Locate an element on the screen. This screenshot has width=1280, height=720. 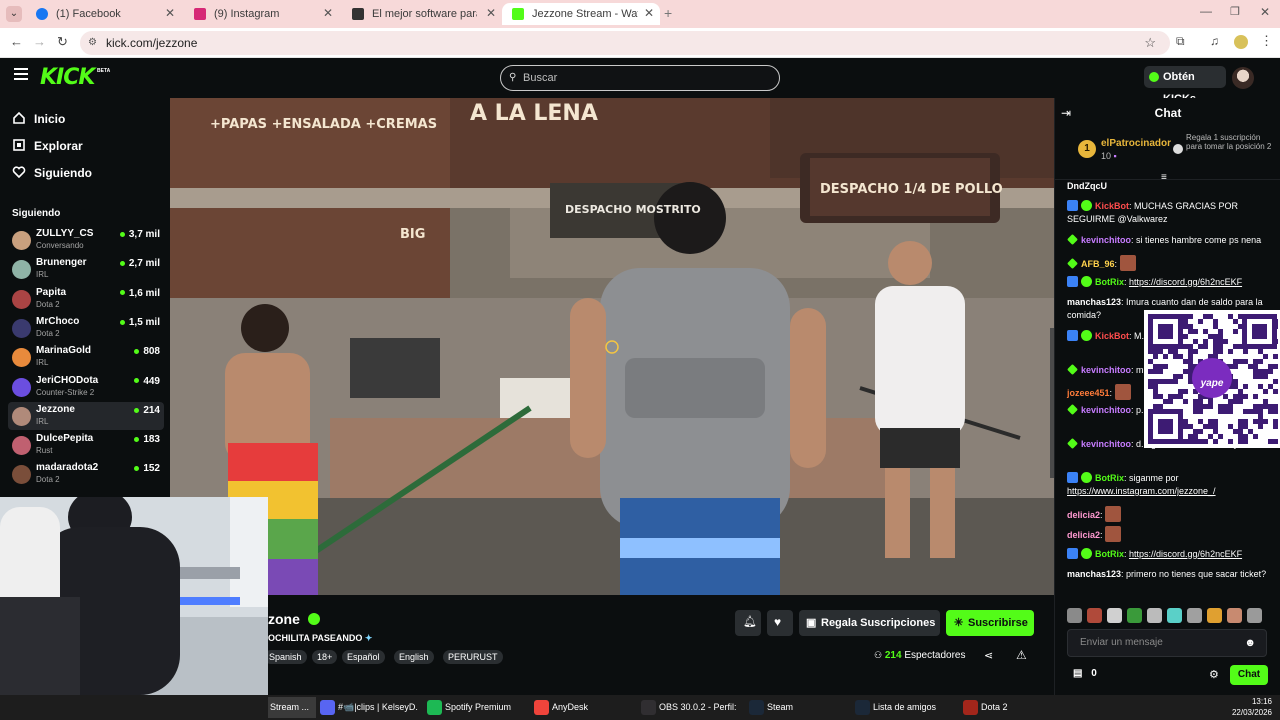
search-input: ⚲ Buscar is located at coordinates (640, 78).